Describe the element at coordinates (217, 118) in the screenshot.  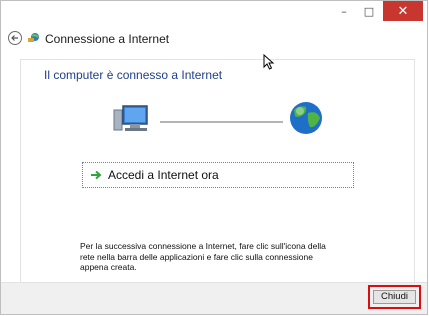
I see `connection-diagram` at that location.